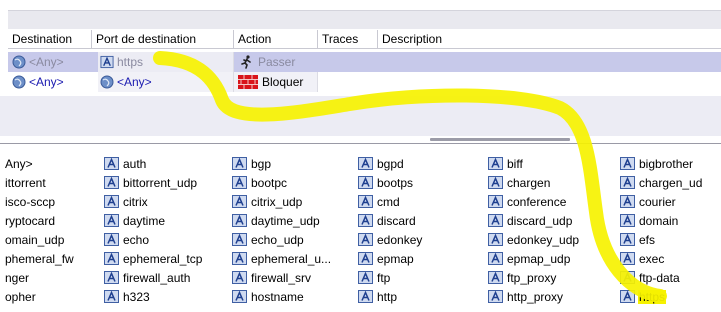 This screenshot has height=312, width=721. I want to click on service-label: discard, so click(396, 221).